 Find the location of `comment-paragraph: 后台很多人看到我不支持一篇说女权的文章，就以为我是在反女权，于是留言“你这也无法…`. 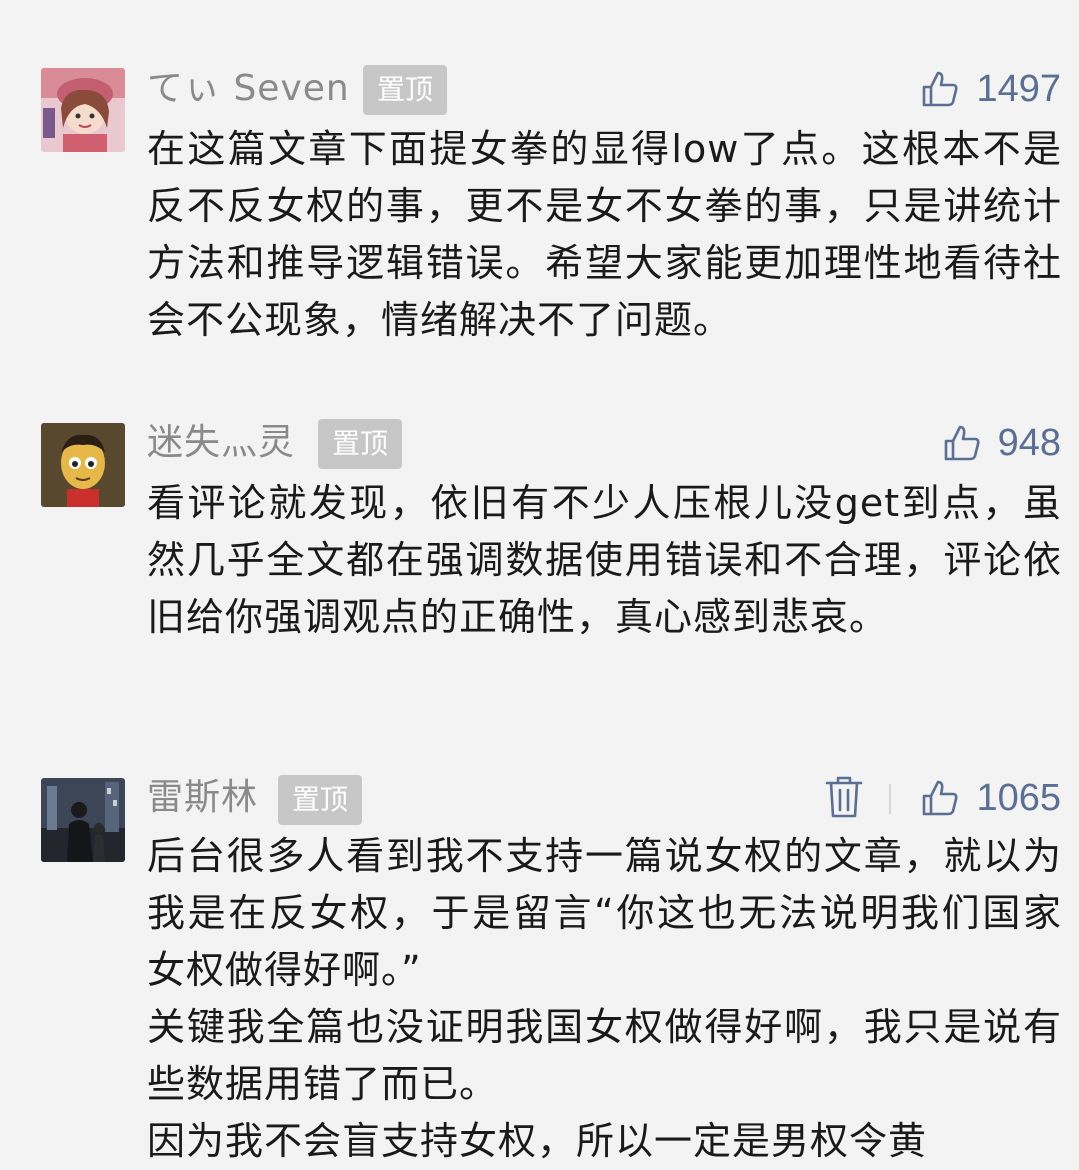

comment-paragraph: 后台很多人看到我不支持一篇说女权的文章，就以为我是在反女权，于是留言“你这也无法… is located at coordinates (604, 913).